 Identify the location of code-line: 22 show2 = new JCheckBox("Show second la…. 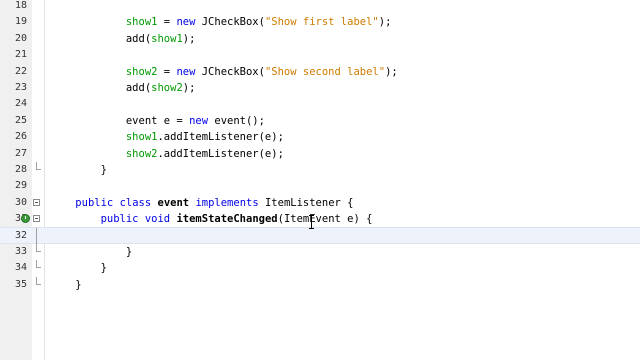
(320, 72).